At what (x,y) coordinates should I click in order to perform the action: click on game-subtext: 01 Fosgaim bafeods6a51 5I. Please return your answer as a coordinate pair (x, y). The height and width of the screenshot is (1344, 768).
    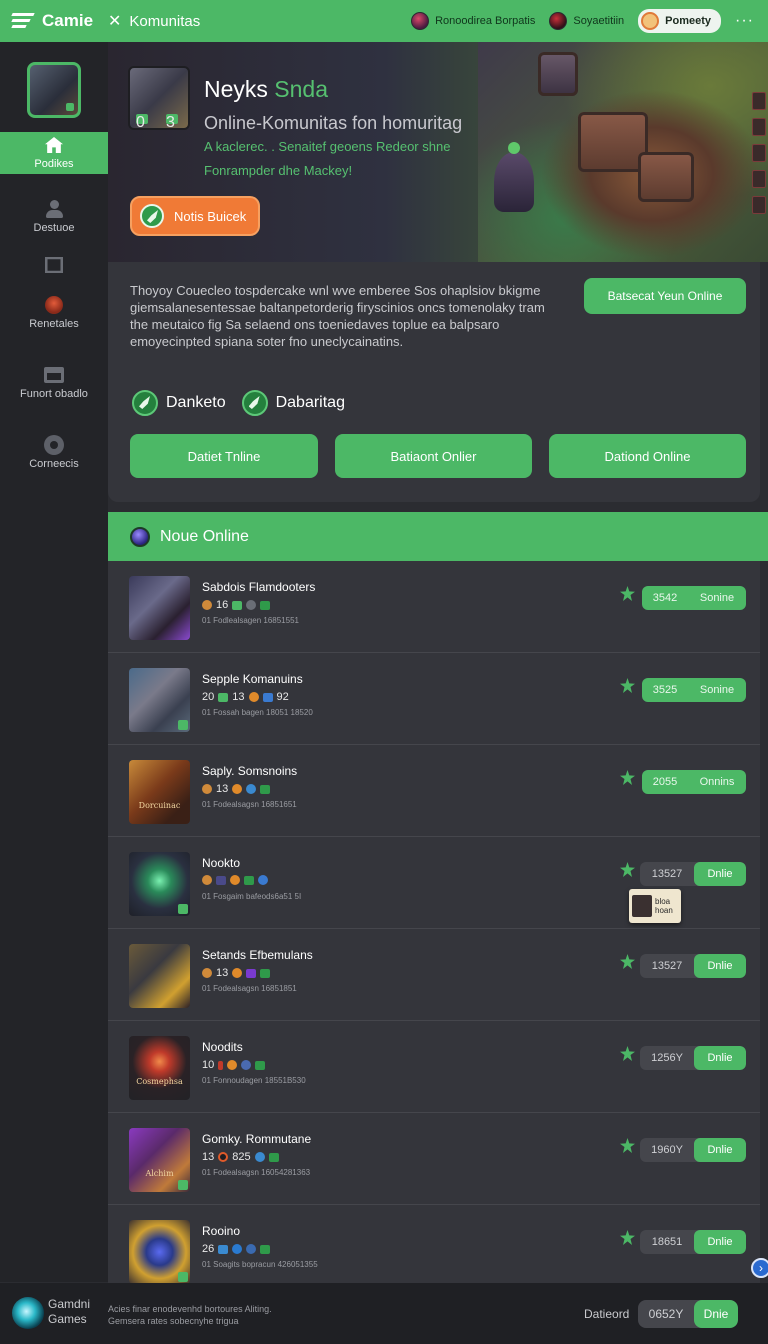
    Looking at the image, I should click on (252, 896).